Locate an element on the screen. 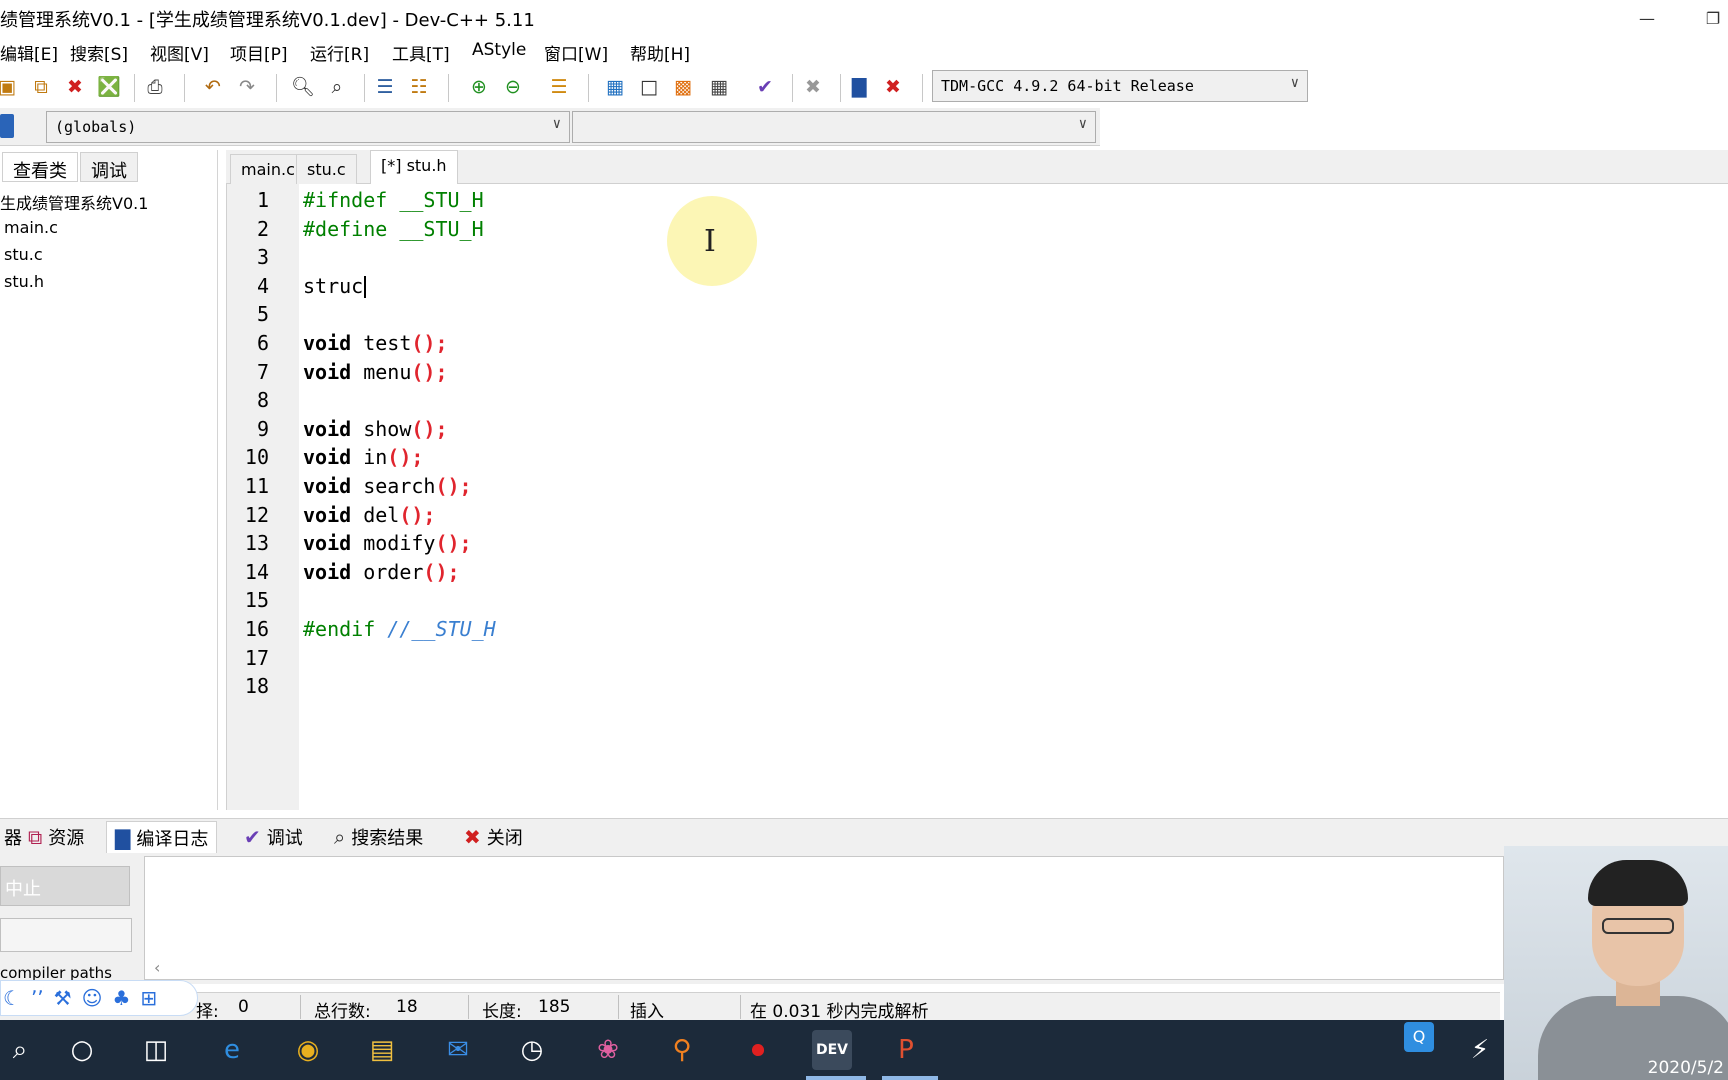 Image resolution: width=1728 pixels, height=1080 pixels. file-main-c: main.c is located at coordinates (31, 227).